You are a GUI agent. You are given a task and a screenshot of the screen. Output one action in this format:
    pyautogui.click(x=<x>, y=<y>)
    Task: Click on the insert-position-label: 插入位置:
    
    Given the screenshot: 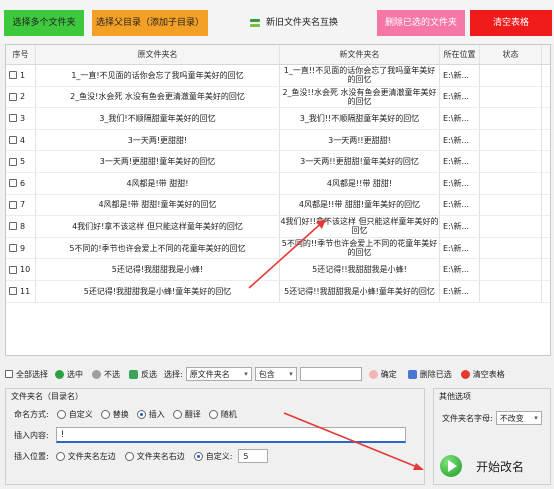 What is the action you would take?
    pyautogui.click(x=31, y=456)
    